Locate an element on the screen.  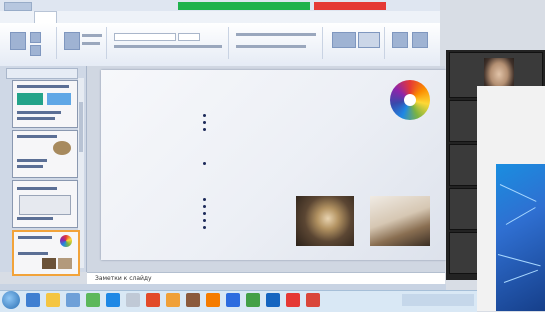
skull-photo is located at coordinates (325, 221).